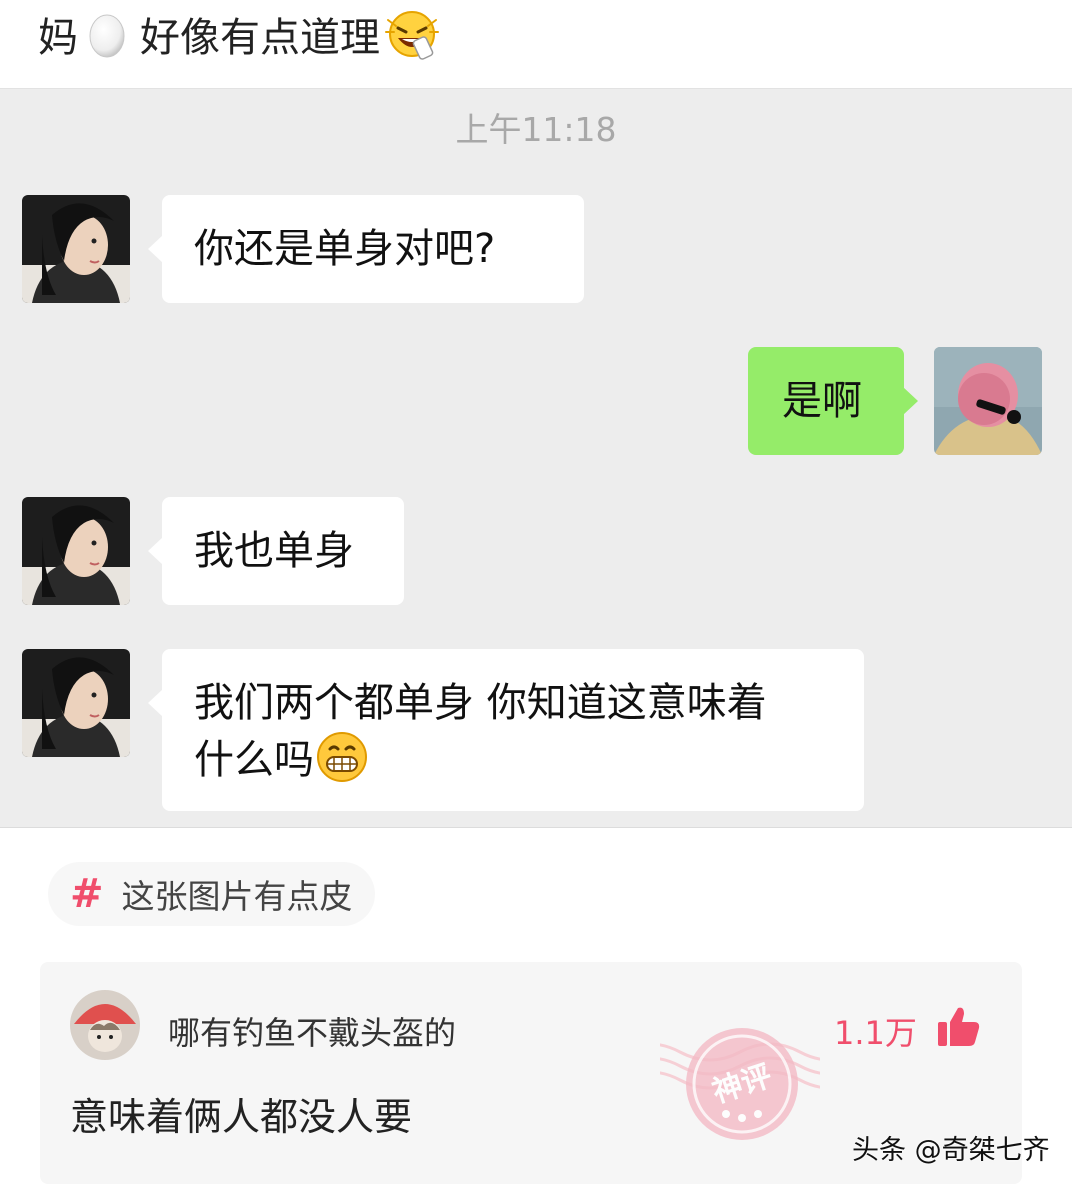  What do you see at coordinates (988, 401) in the screenshot?
I see `my-avatar` at bounding box center [988, 401].